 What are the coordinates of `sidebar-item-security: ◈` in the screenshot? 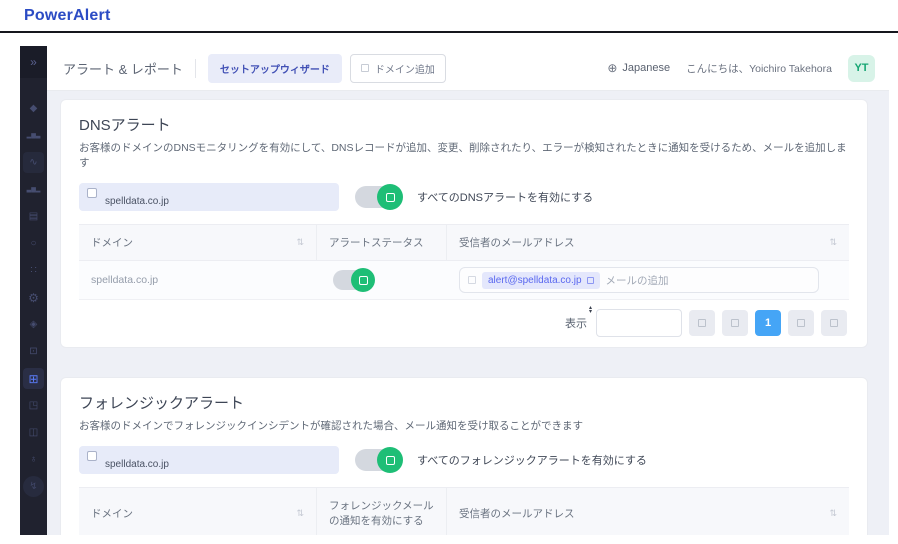 It's located at (33, 324).